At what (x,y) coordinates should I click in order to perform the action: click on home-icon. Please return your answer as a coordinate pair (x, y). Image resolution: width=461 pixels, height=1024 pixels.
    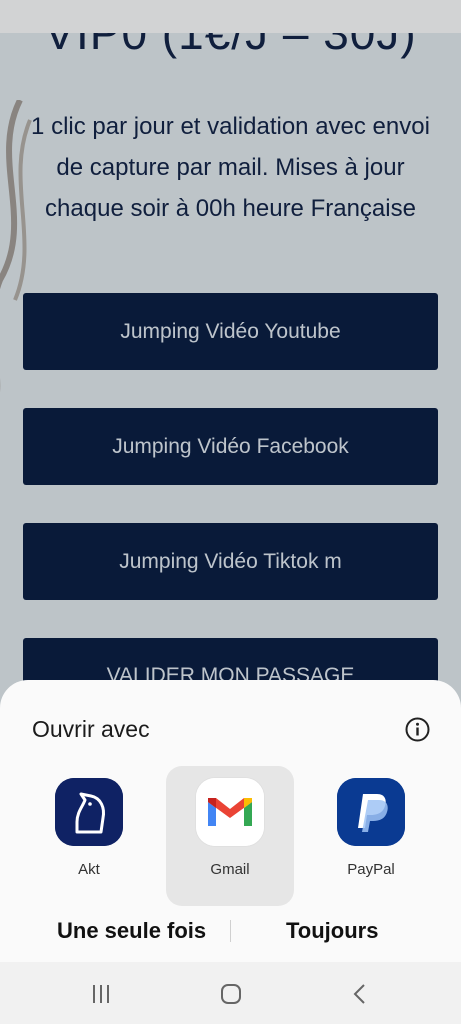
    Looking at the image, I should click on (231, 994).